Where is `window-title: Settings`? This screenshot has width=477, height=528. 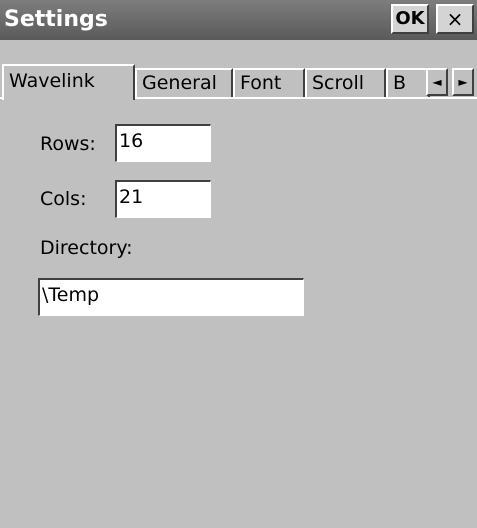
window-title: Settings is located at coordinates (56, 19).